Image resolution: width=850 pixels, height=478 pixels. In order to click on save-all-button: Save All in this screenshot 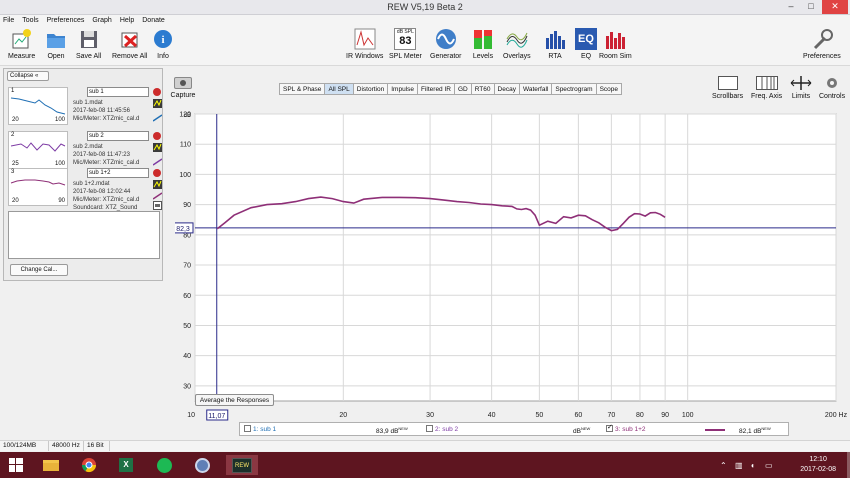, I will do `click(88, 44)`.